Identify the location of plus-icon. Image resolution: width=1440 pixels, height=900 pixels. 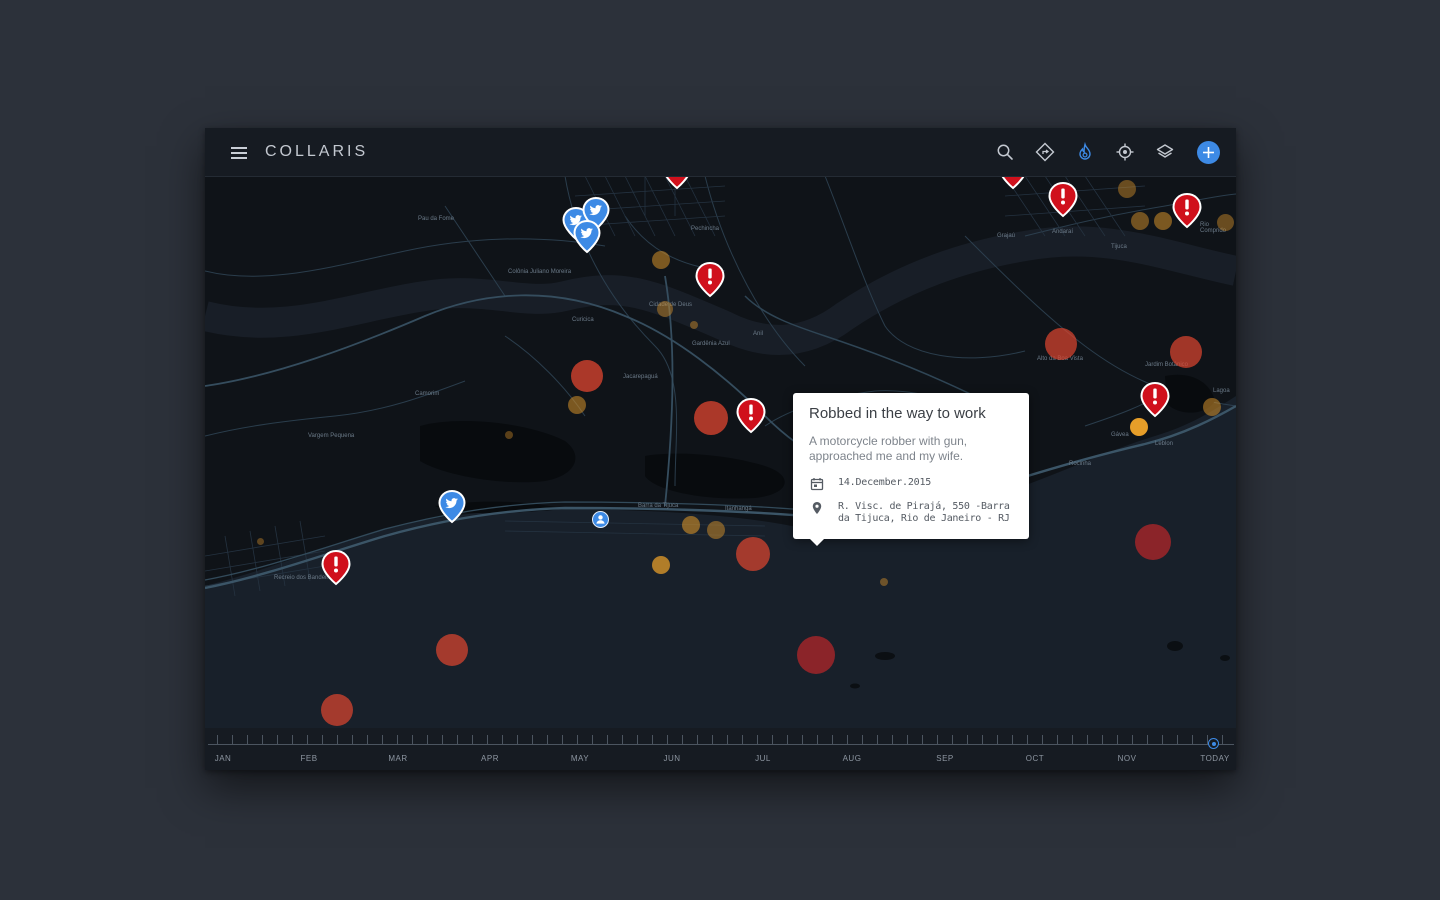
(1208, 152).